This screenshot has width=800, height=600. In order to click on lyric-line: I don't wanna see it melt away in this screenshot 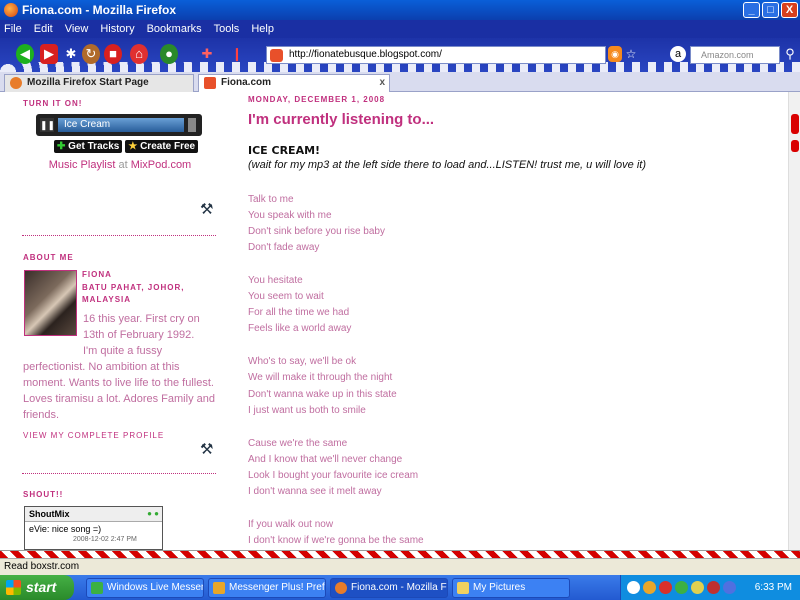, I will do `click(315, 491)`.